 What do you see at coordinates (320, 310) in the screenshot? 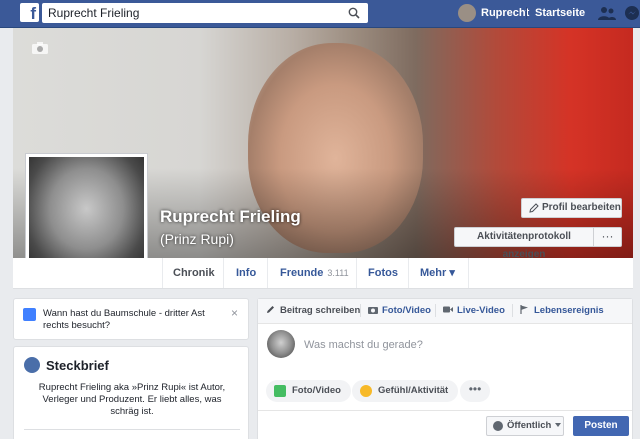
I see `tab-write-post-label: Beitrag schreiben` at bounding box center [320, 310].